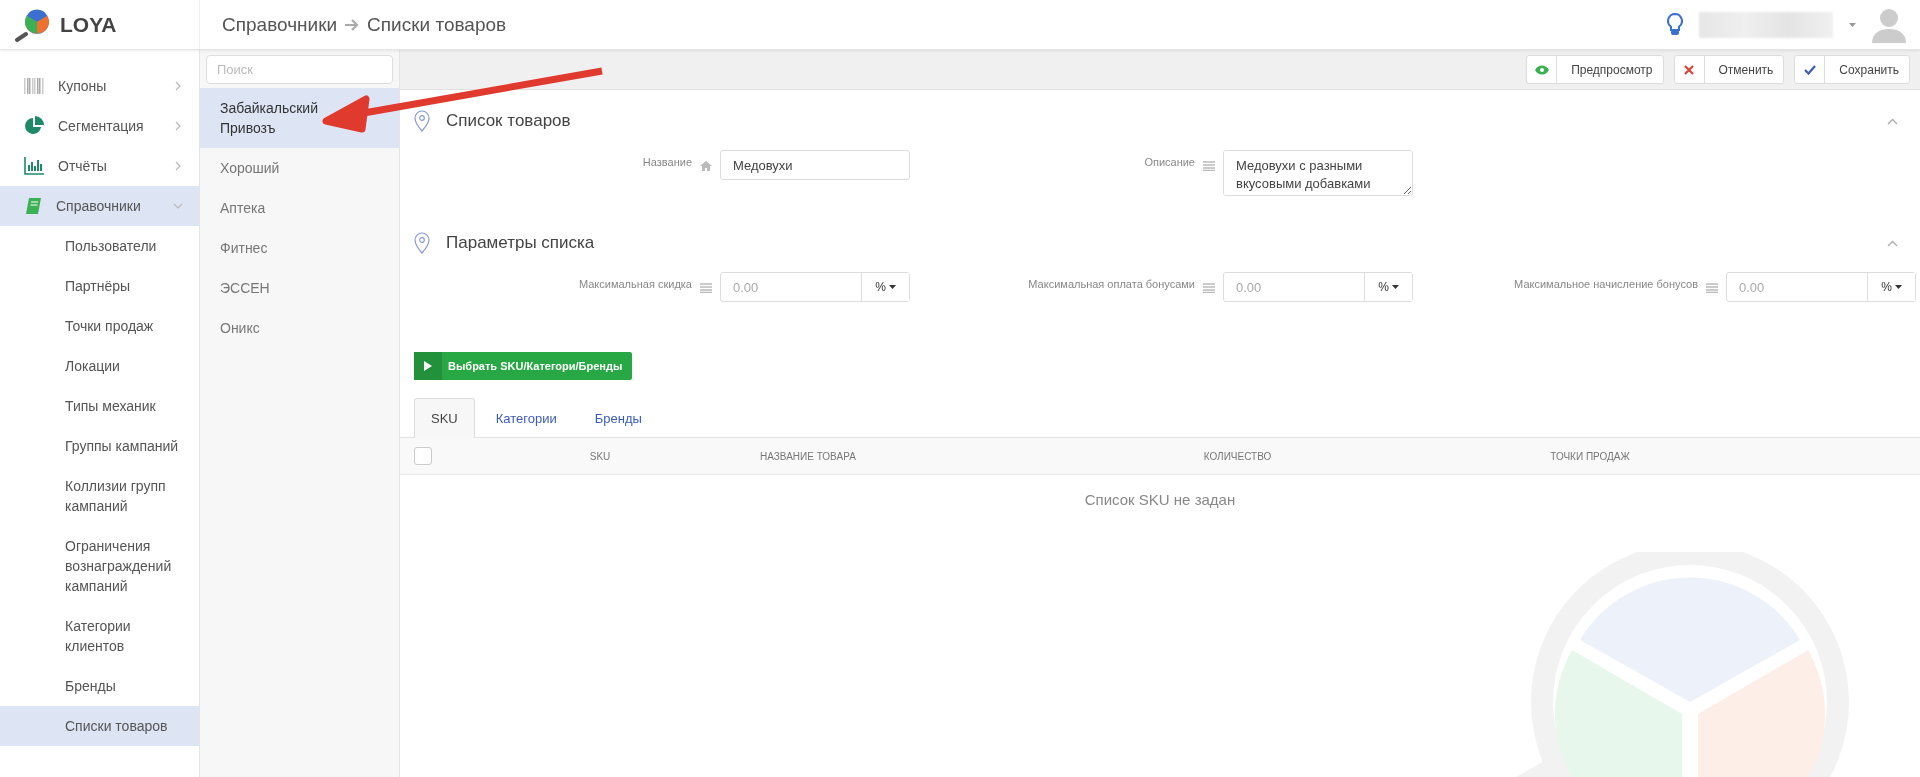 Image resolution: width=1920 pixels, height=777 pixels. What do you see at coordinates (1169, 161) in the screenshot?
I see `field-label: Описание` at bounding box center [1169, 161].